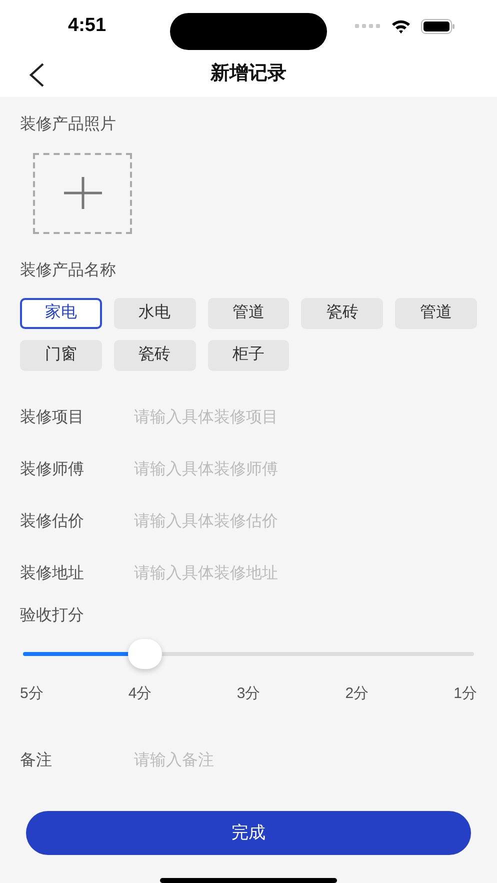 The width and height of the screenshot is (497, 883). I want to click on field-label: 装修估价, so click(52, 522).